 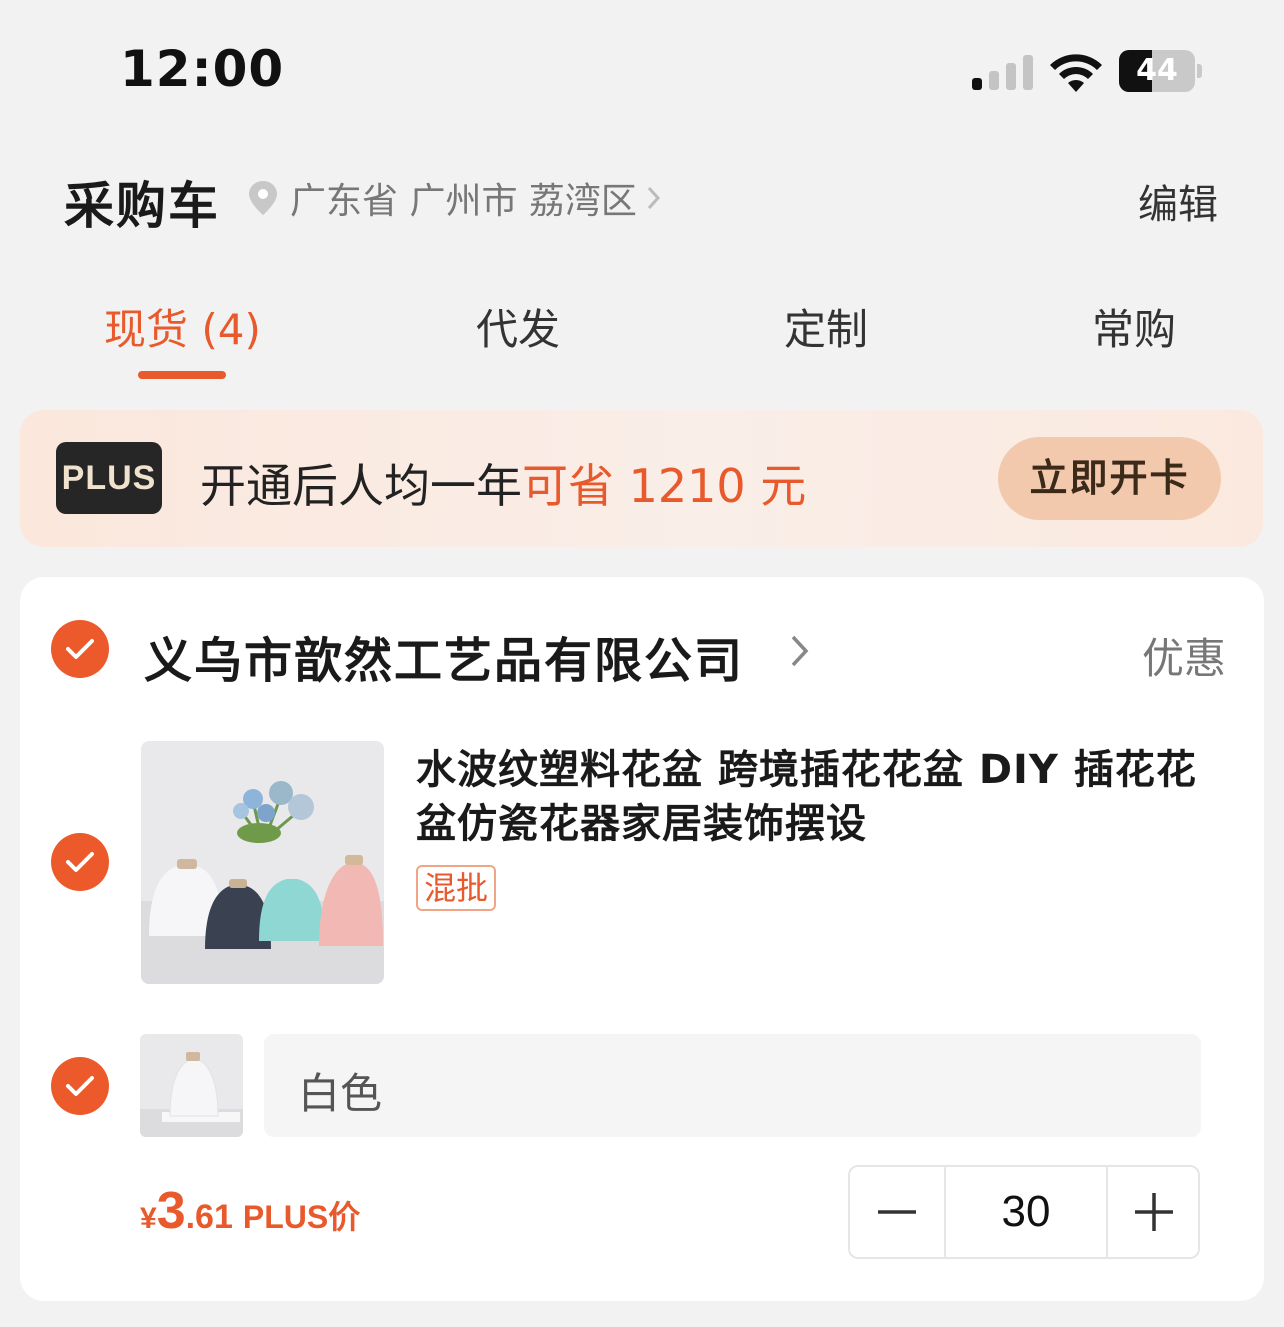 I want to click on price-tag: PLUS价, so click(x=301, y=1217).